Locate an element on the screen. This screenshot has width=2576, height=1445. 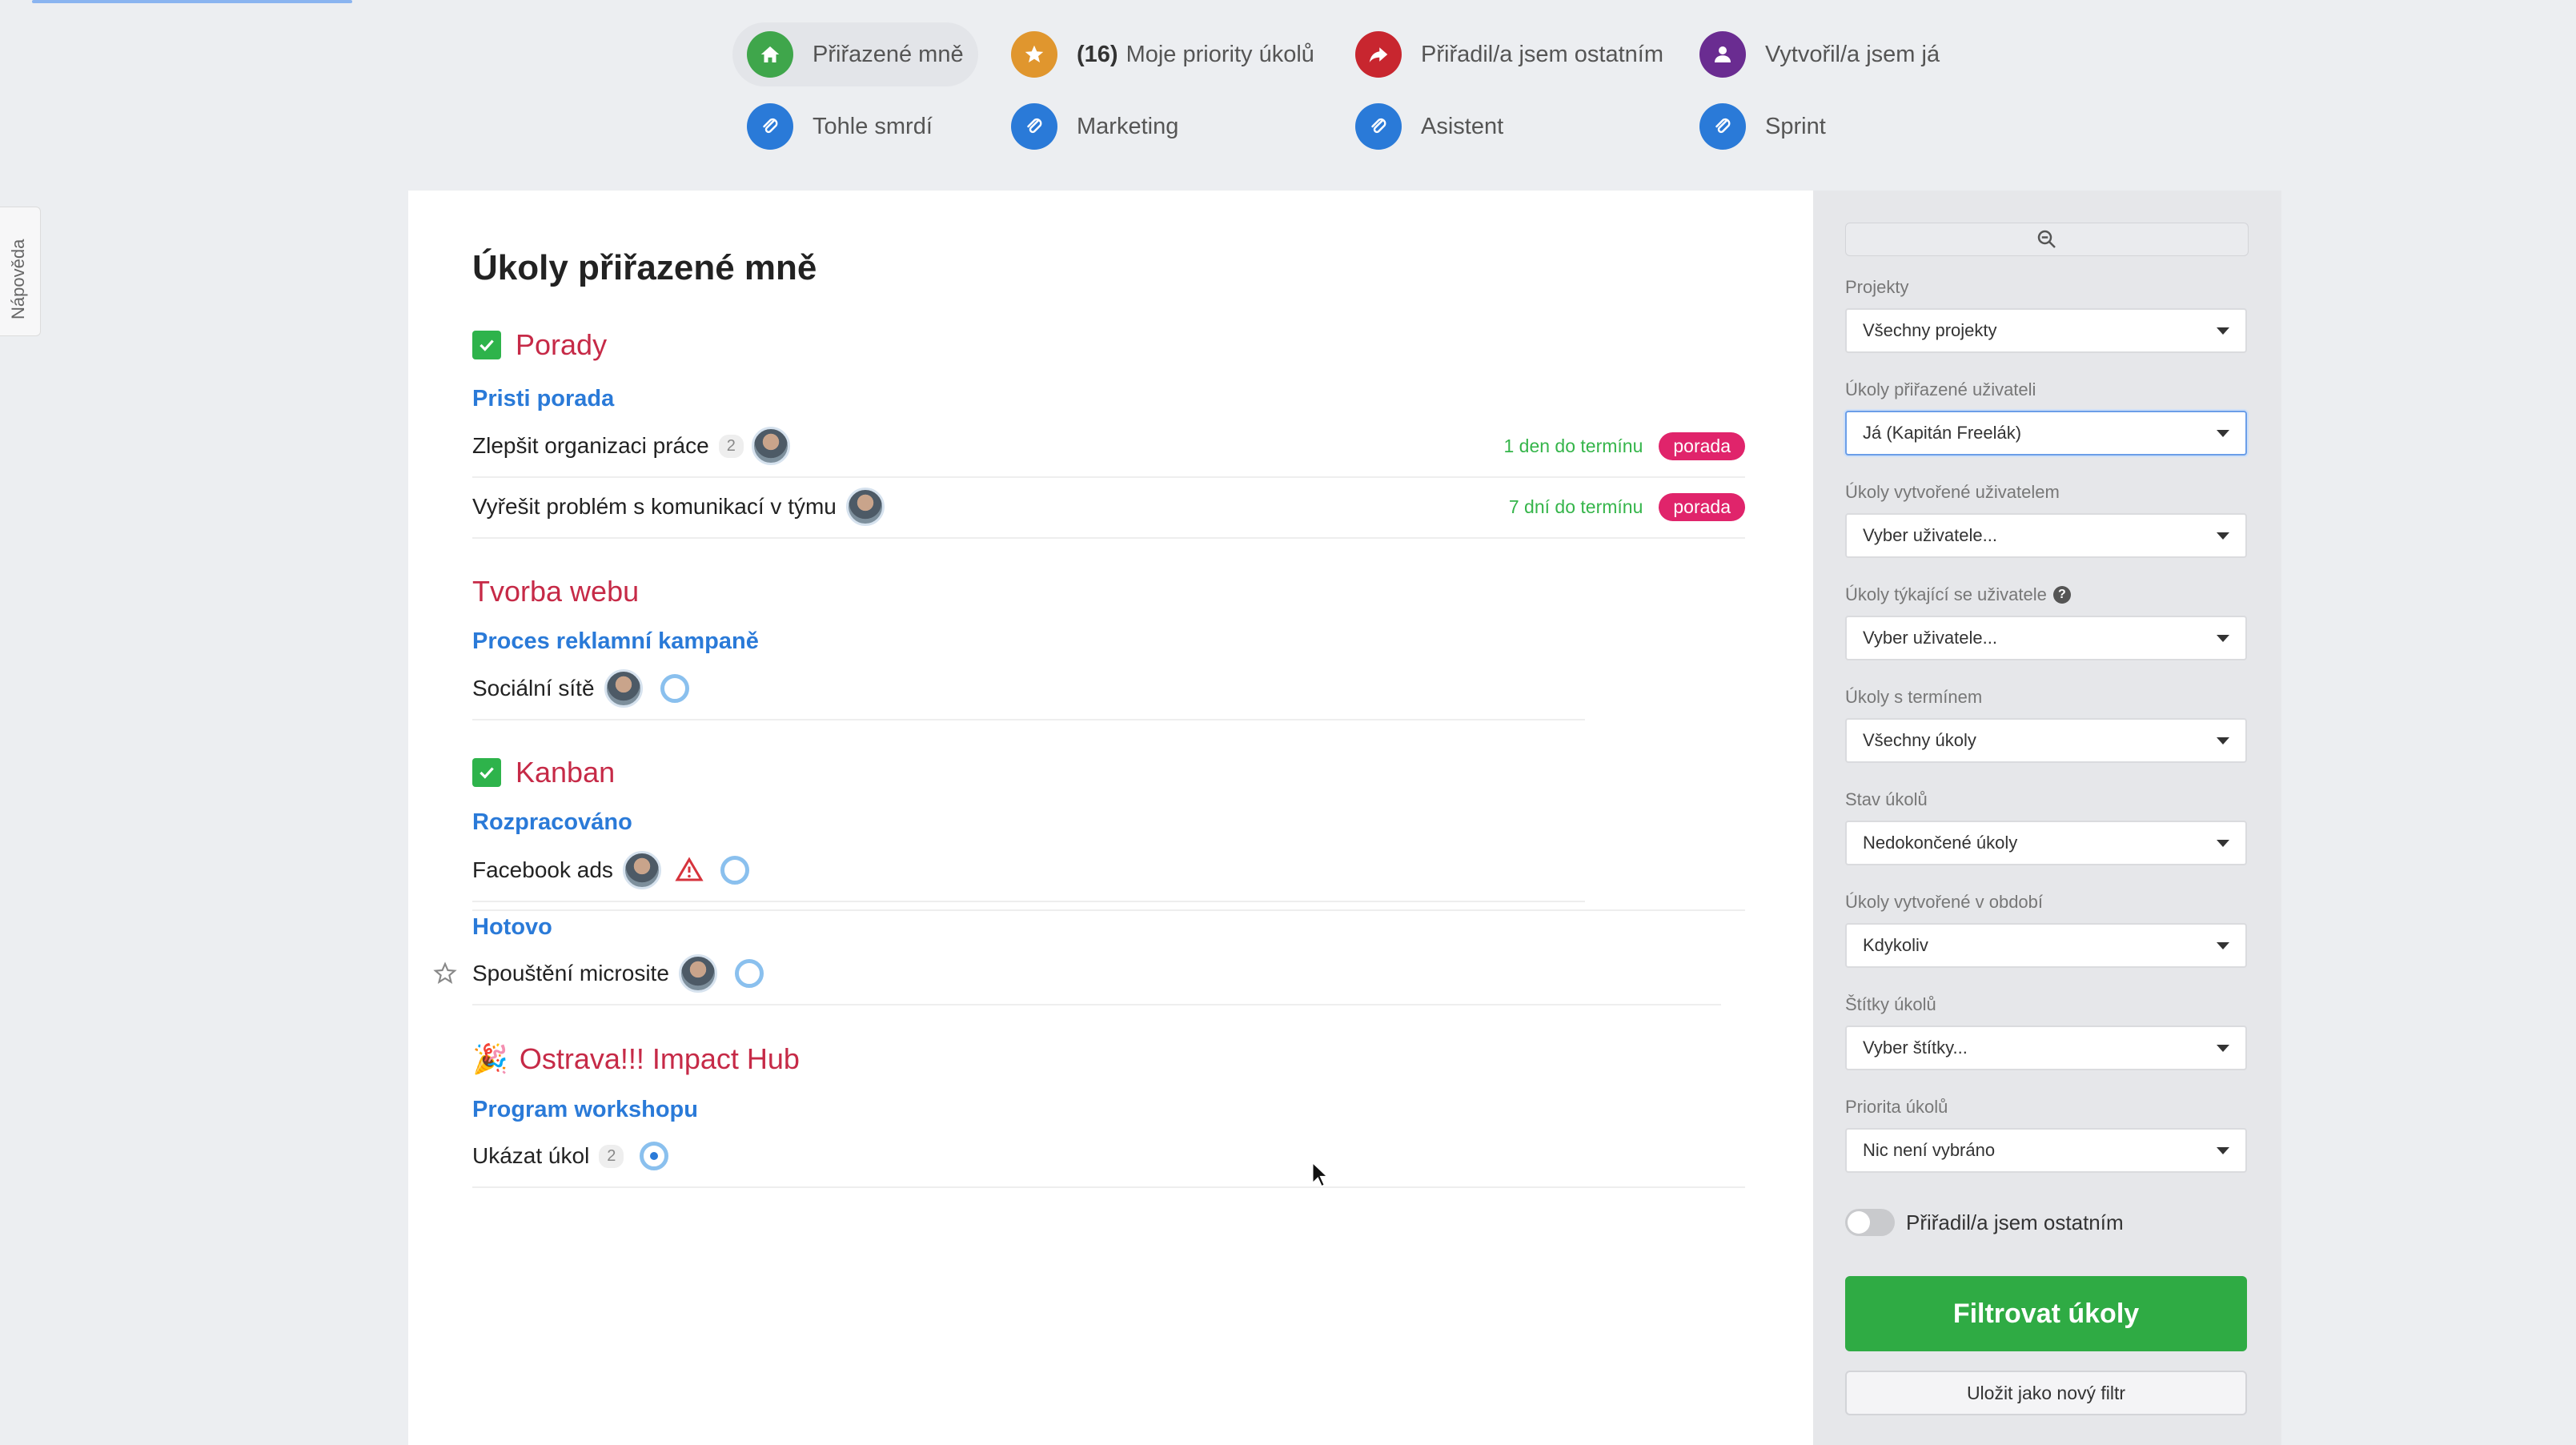
priority-select: Nic není vybráno is located at coordinates (2046, 1150).